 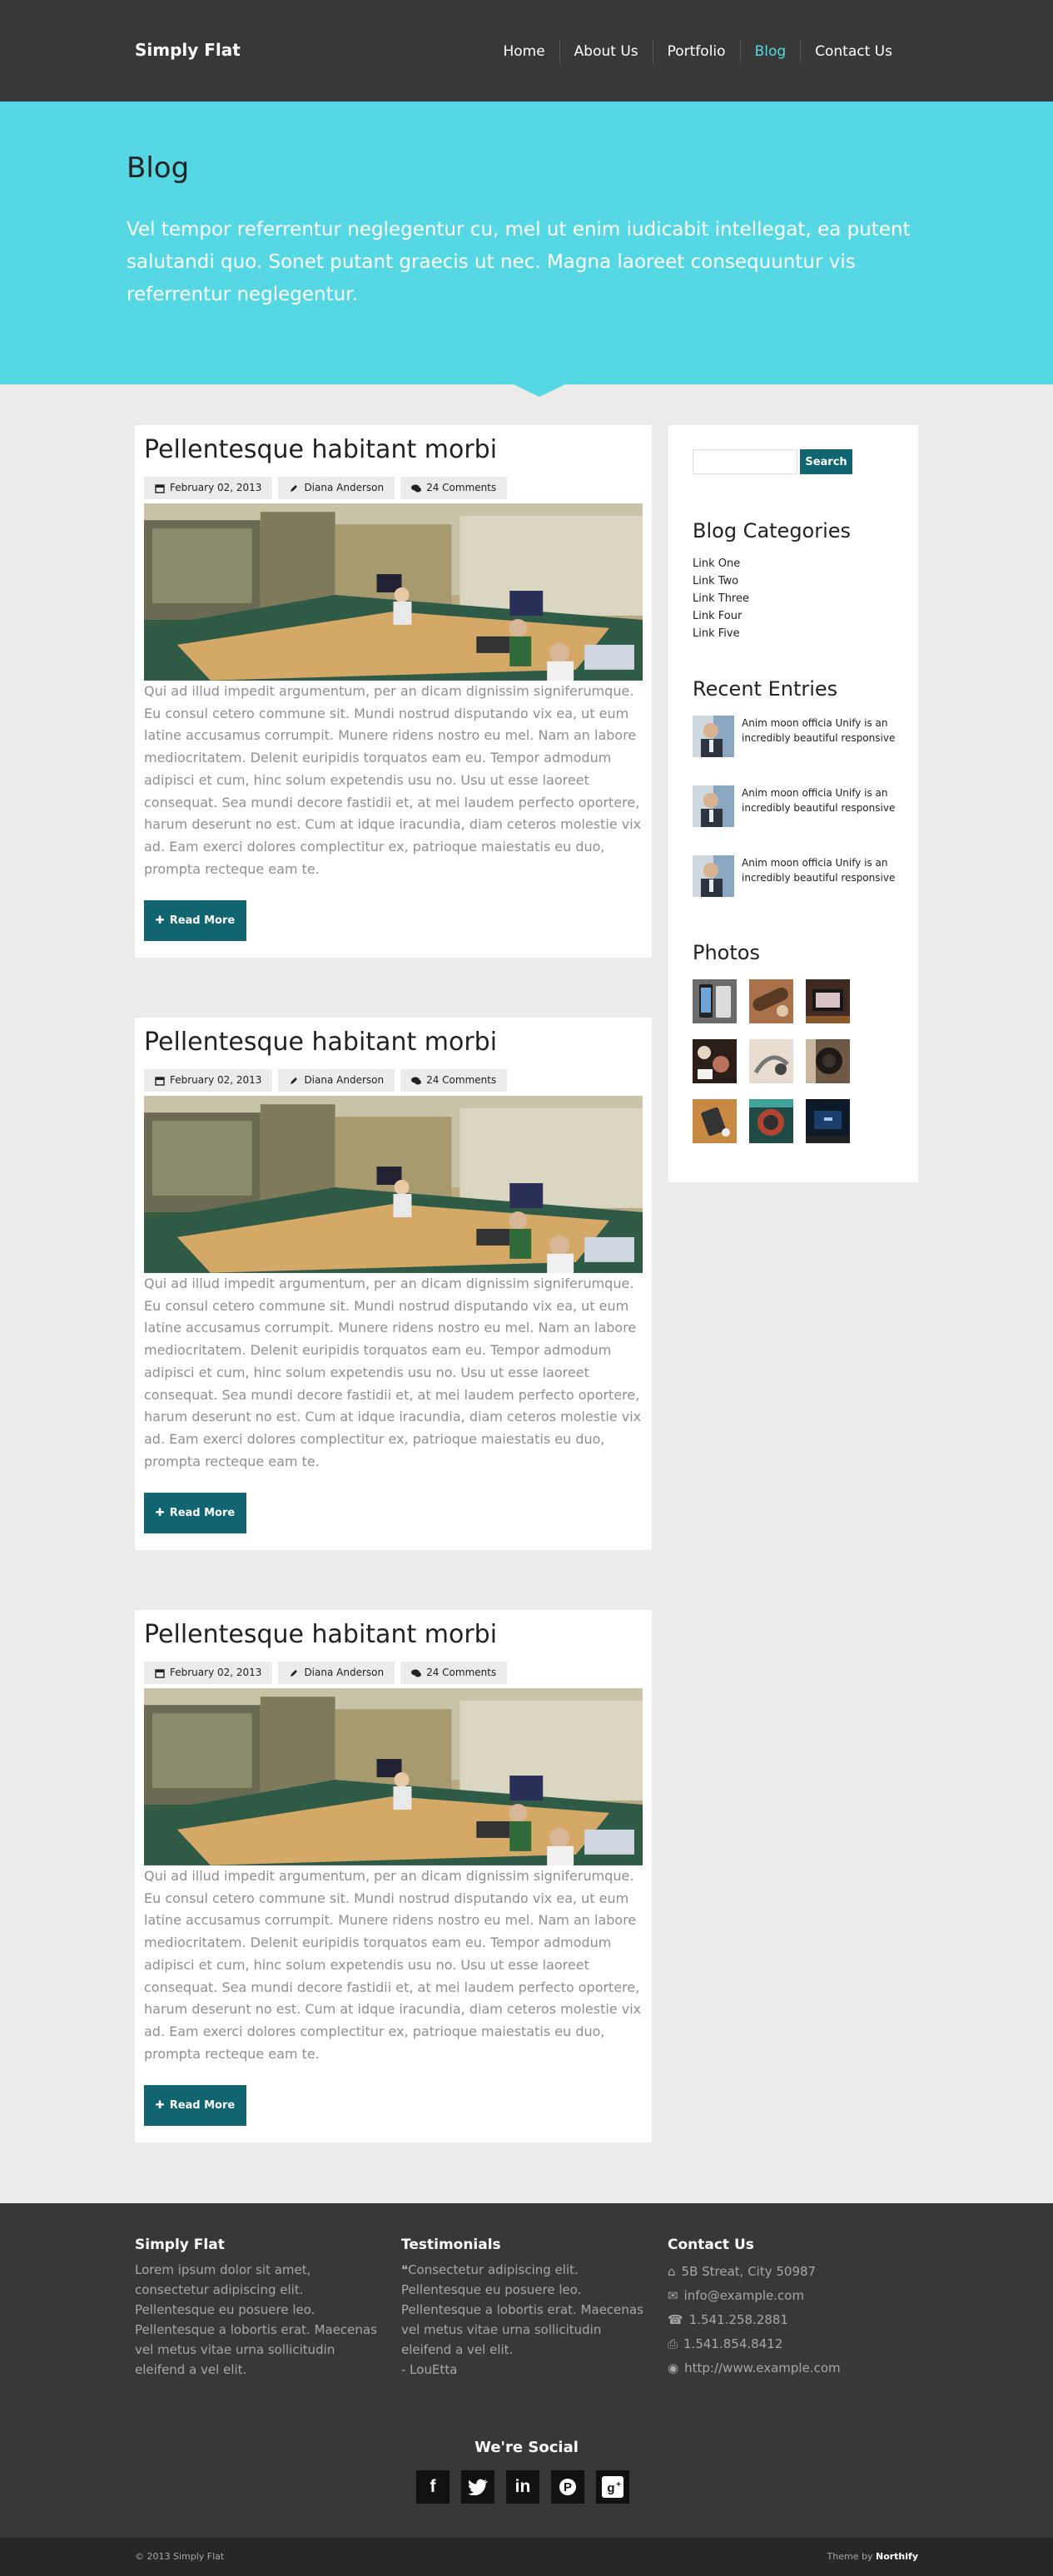 I want to click on nav-home: Home, so click(x=524, y=51).